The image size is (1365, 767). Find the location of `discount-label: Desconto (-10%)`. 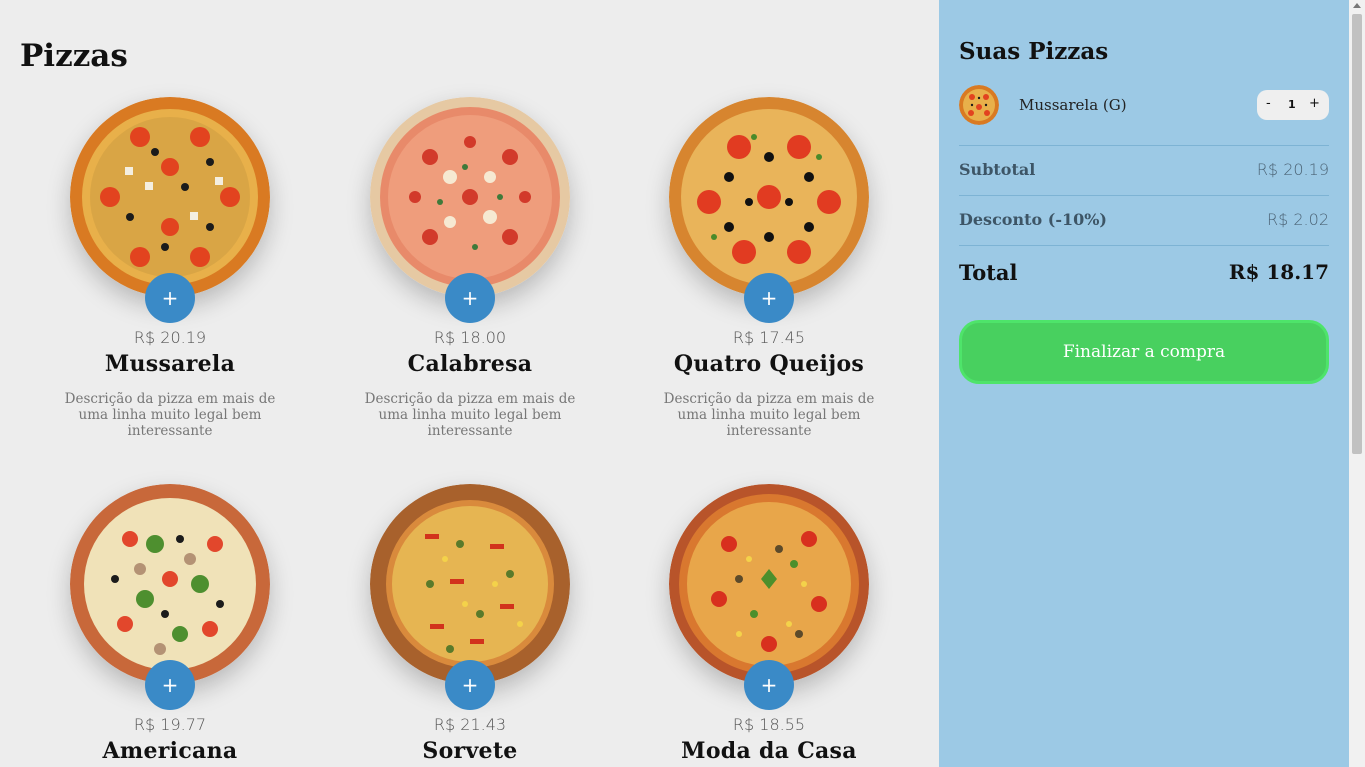

discount-label: Desconto (-10%) is located at coordinates (1033, 219).